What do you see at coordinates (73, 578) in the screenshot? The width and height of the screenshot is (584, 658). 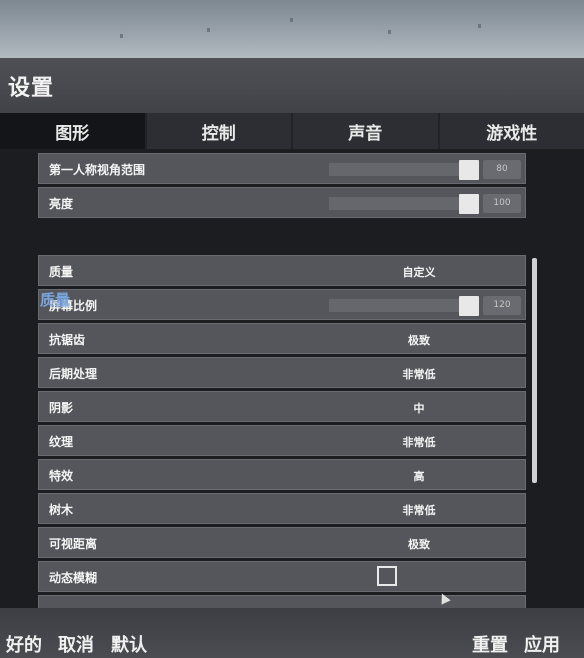 I see `setting-label: 动态模糊` at bounding box center [73, 578].